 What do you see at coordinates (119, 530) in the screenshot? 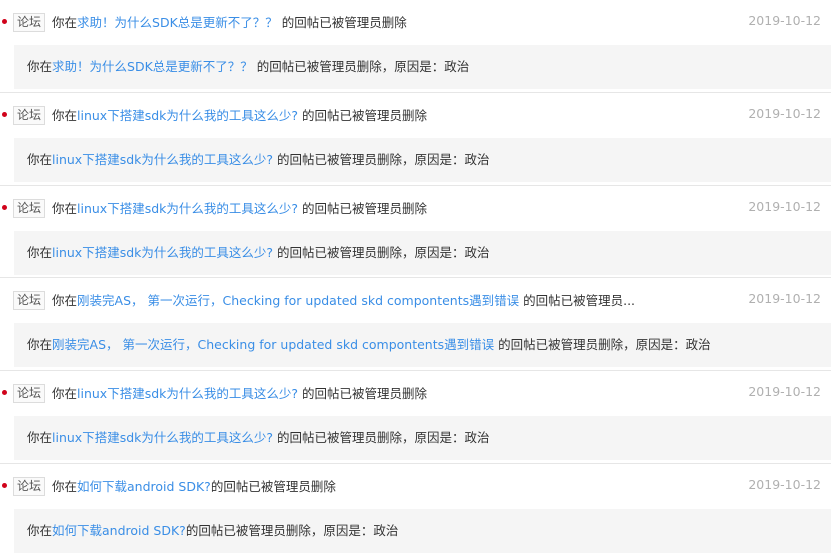
I see `detail-post-link: 如何下载android SDK?` at bounding box center [119, 530].